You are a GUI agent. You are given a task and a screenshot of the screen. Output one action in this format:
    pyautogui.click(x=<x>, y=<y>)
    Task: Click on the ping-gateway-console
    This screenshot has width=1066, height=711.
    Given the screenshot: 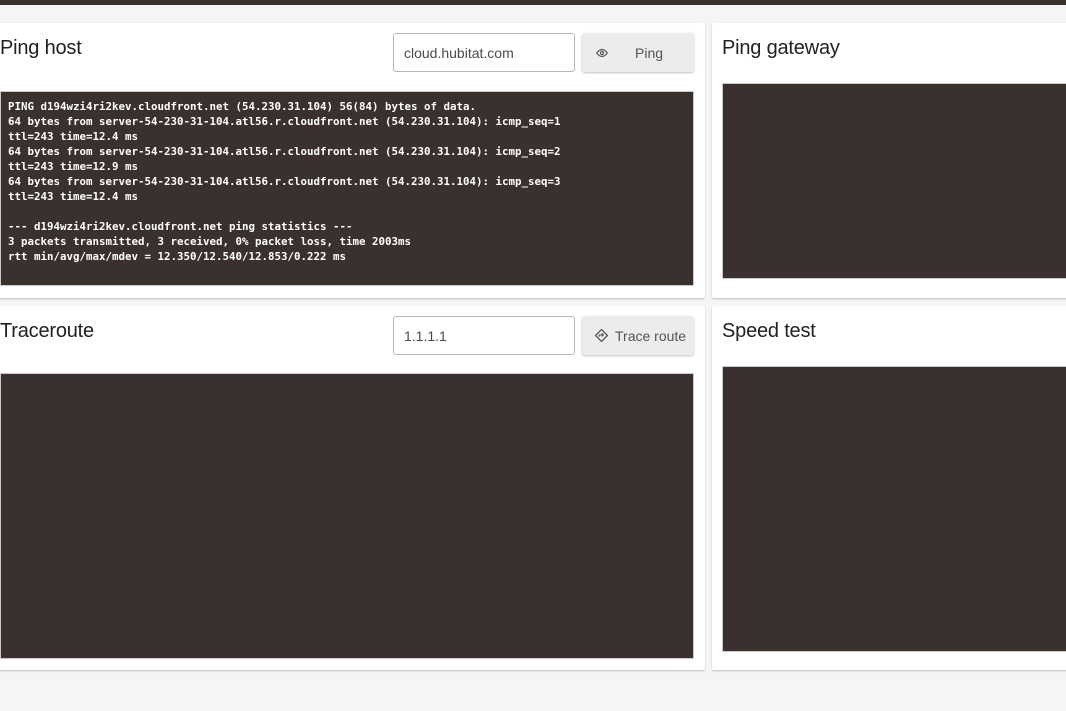 What is the action you would take?
    pyautogui.click(x=894, y=181)
    